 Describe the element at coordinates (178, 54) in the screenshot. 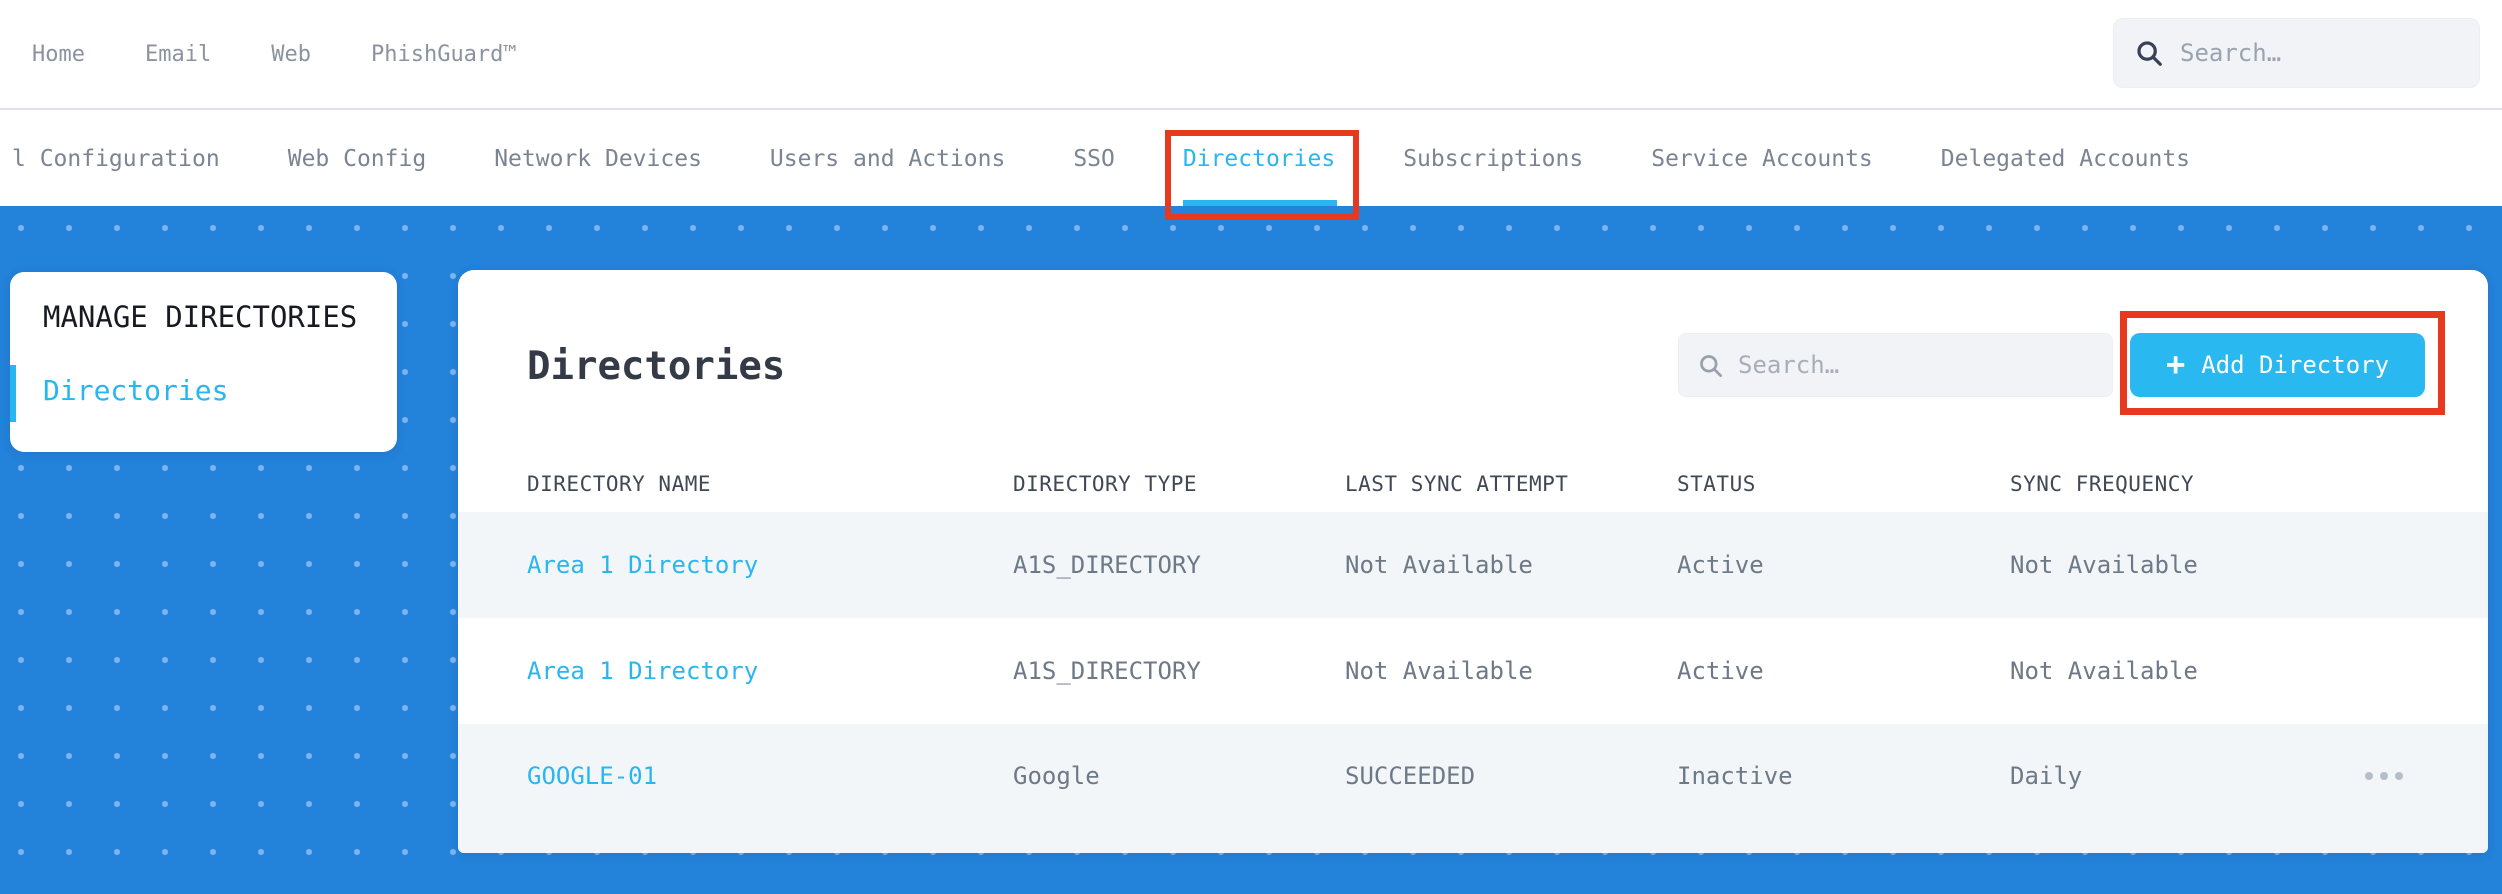

I see `nav-item-email: Email` at that location.